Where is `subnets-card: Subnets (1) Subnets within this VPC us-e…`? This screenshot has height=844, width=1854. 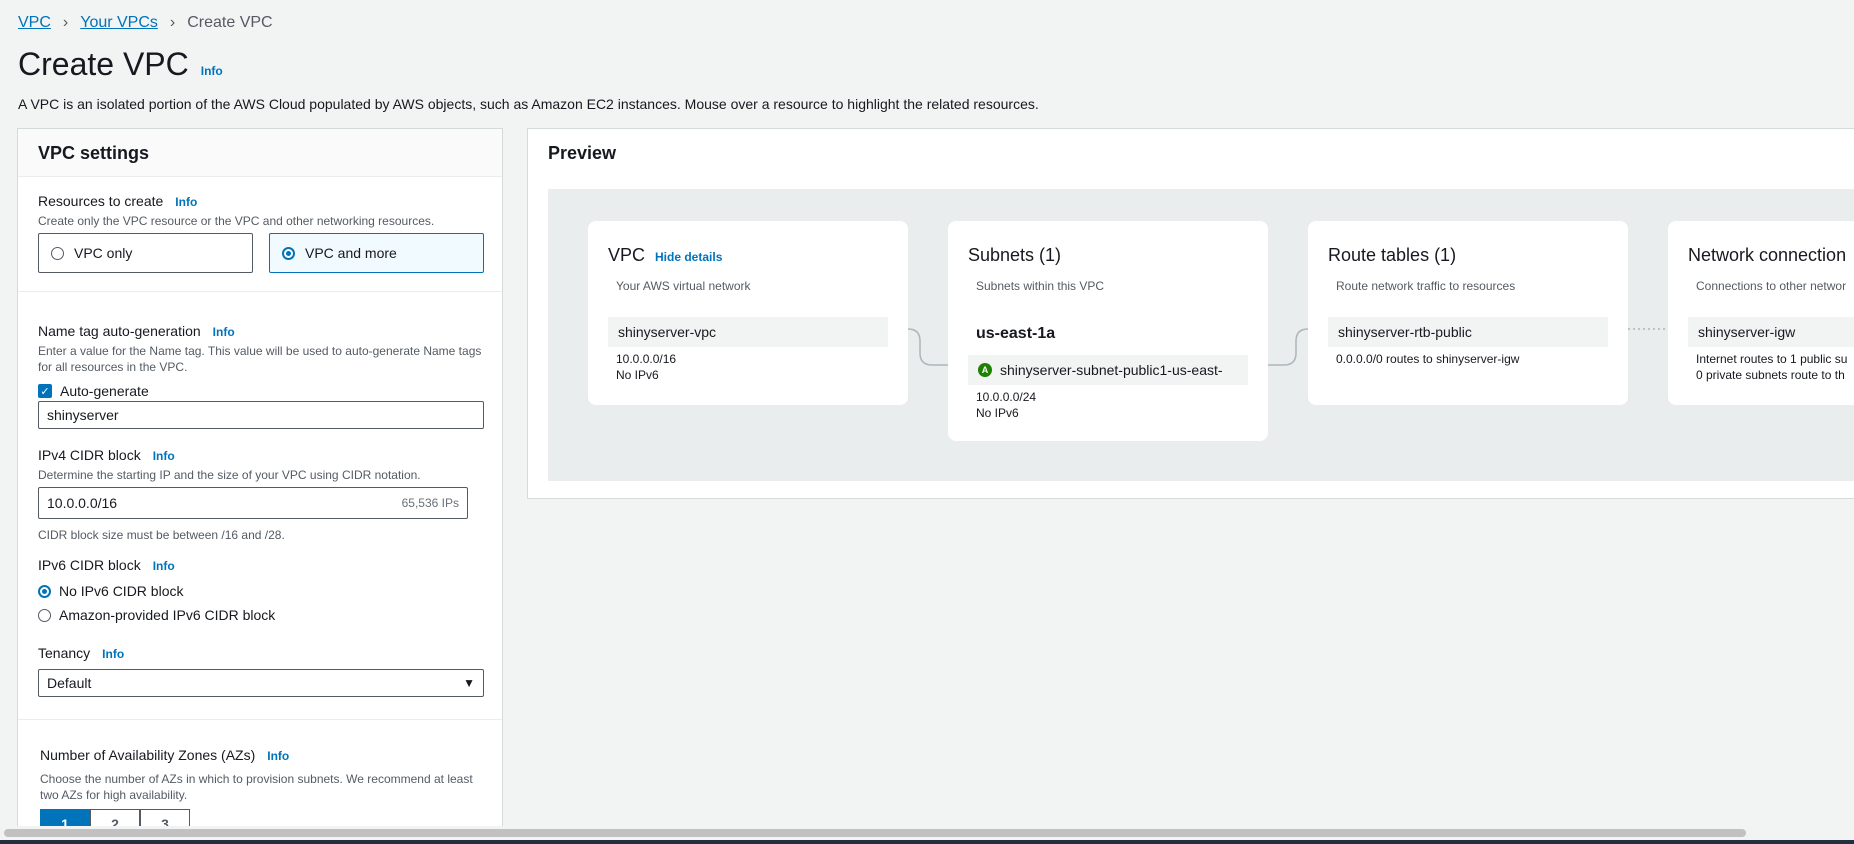 subnets-card: Subnets (1) Subnets within this VPC us-e… is located at coordinates (1108, 331).